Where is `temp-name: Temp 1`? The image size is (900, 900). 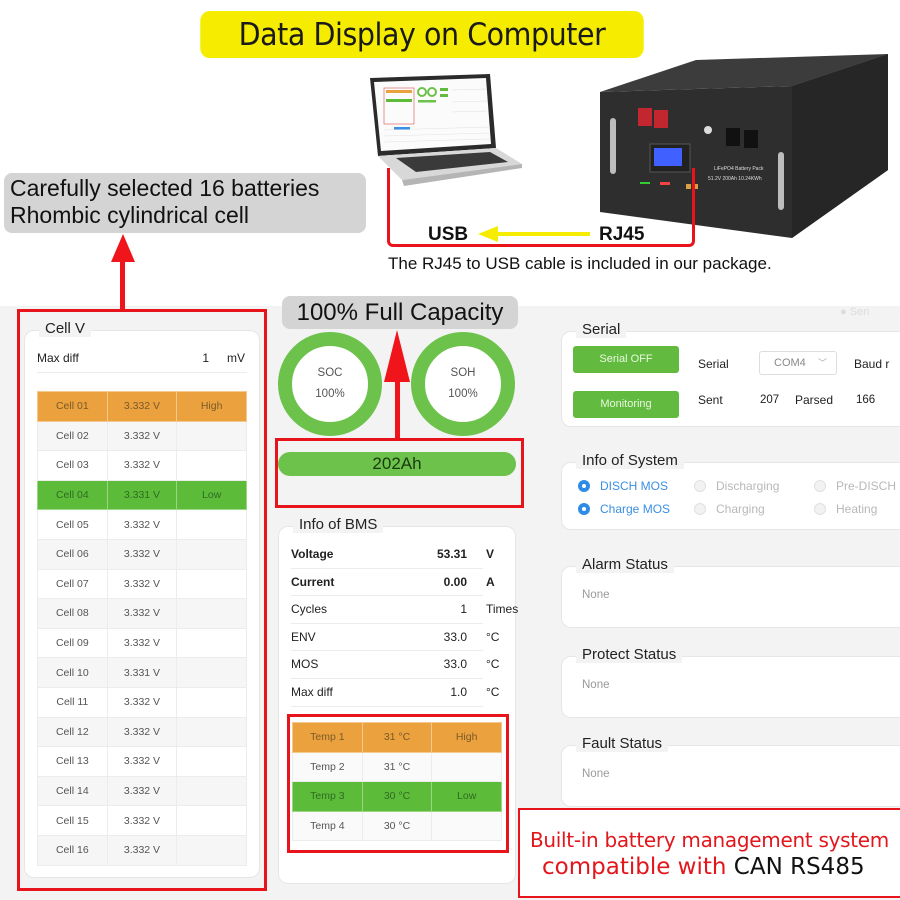
temp-name: Temp 1 is located at coordinates (327, 737).